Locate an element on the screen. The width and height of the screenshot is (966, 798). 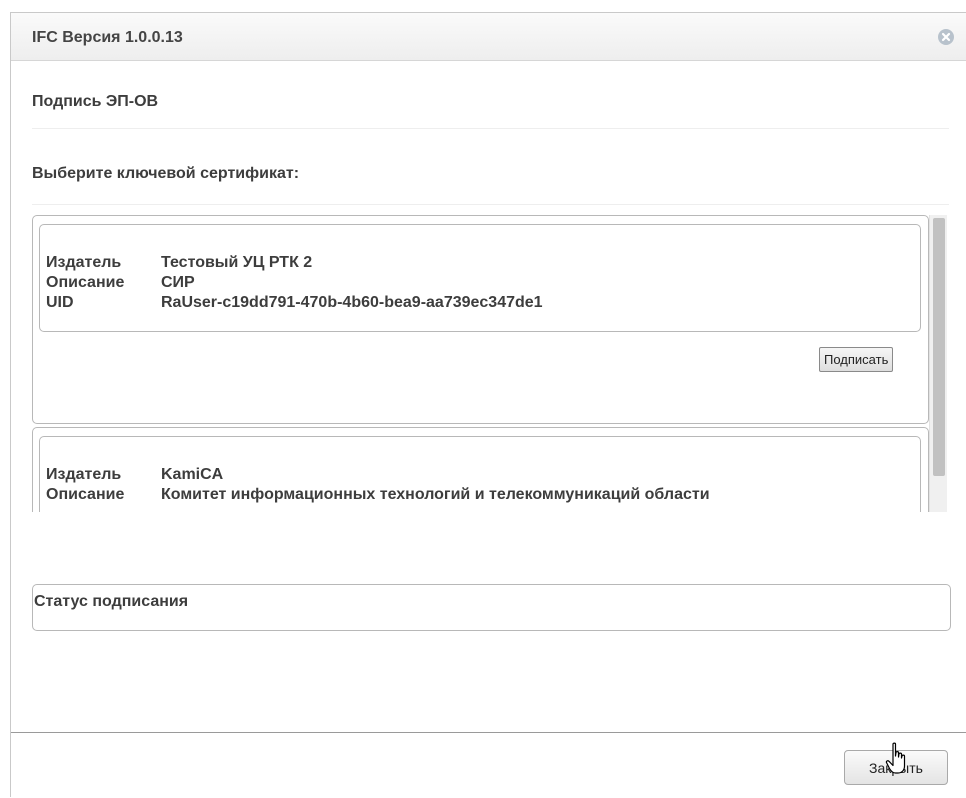
description-value: СИР is located at coordinates (178, 282).